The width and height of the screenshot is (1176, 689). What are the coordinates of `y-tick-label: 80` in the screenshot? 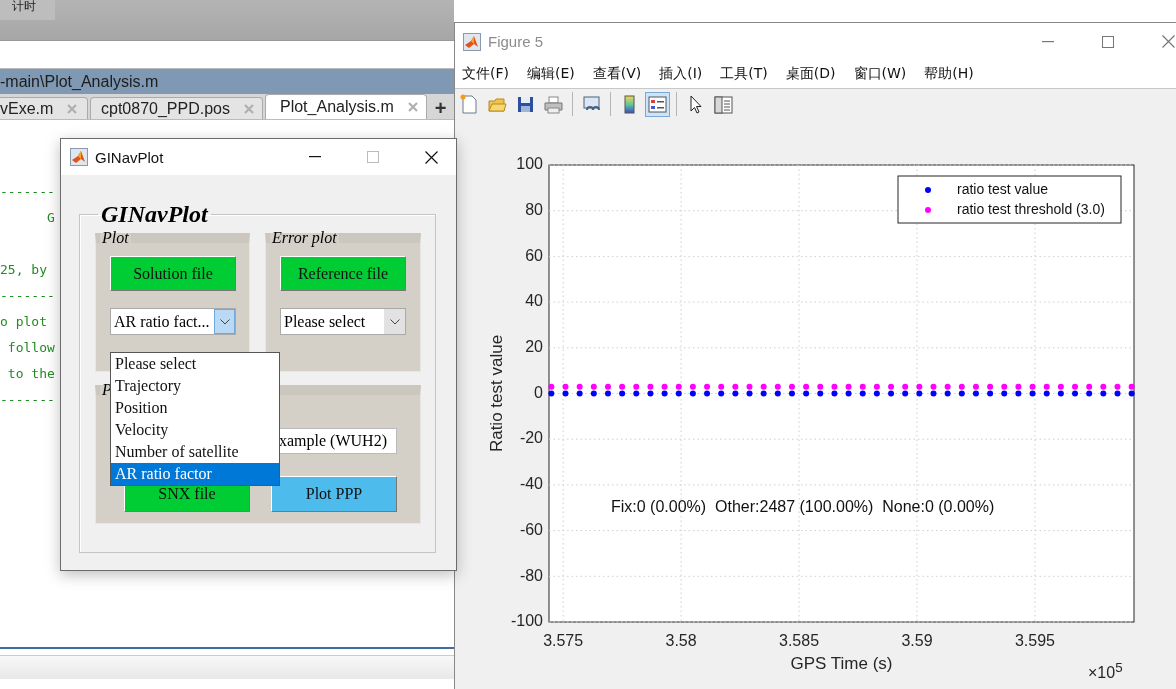 It's located at (534, 209).